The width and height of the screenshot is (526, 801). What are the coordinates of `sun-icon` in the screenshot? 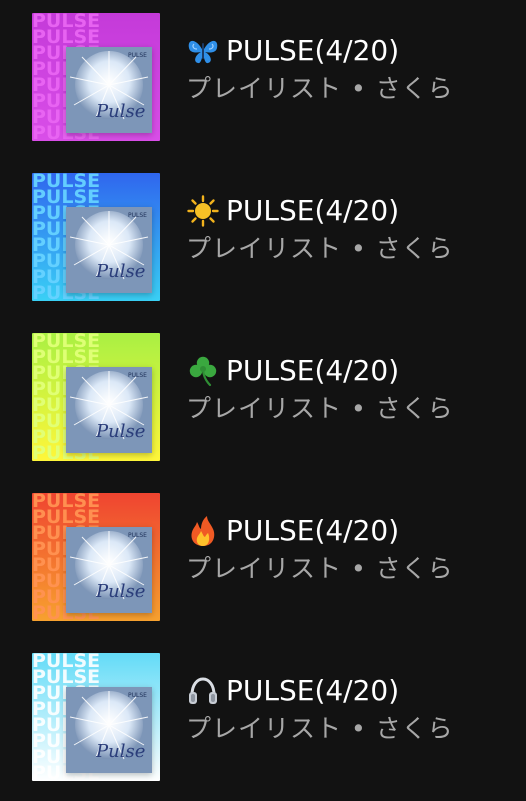 It's located at (206, 211).